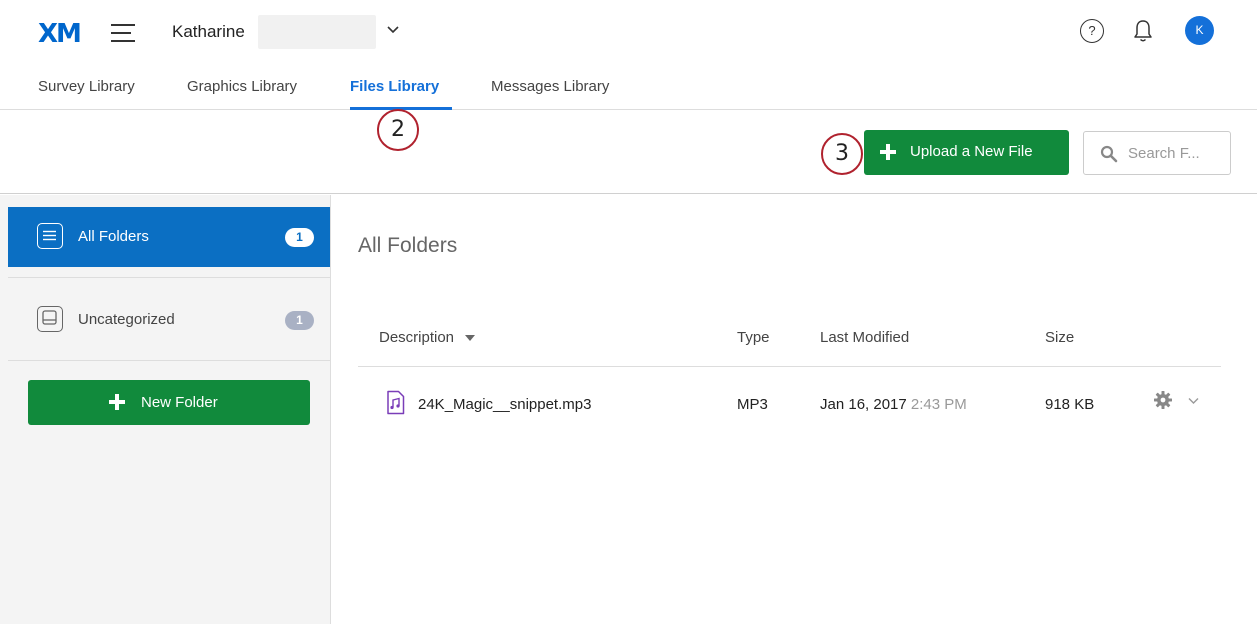 The width and height of the screenshot is (1257, 624). What do you see at coordinates (1092, 31) in the screenshot?
I see `help-icon: ?` at bounding box center [1092, 31].